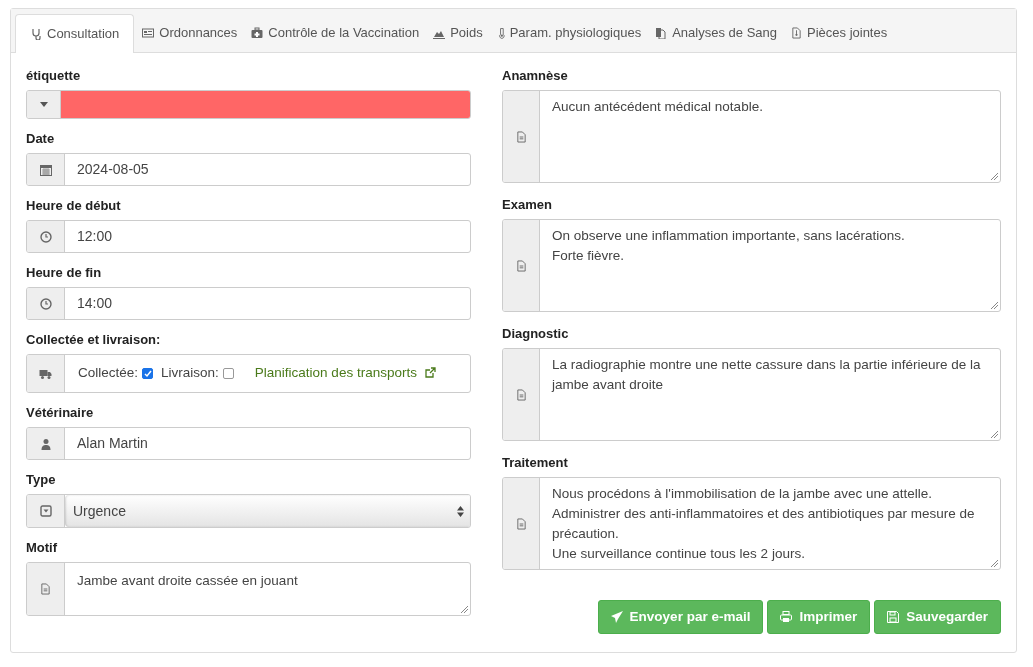  What do you see at coordinates (248, 589) in the screenshot?
I see `text-area: Jambe avant droite cassée en jouant` at bounding box center [248, 589].